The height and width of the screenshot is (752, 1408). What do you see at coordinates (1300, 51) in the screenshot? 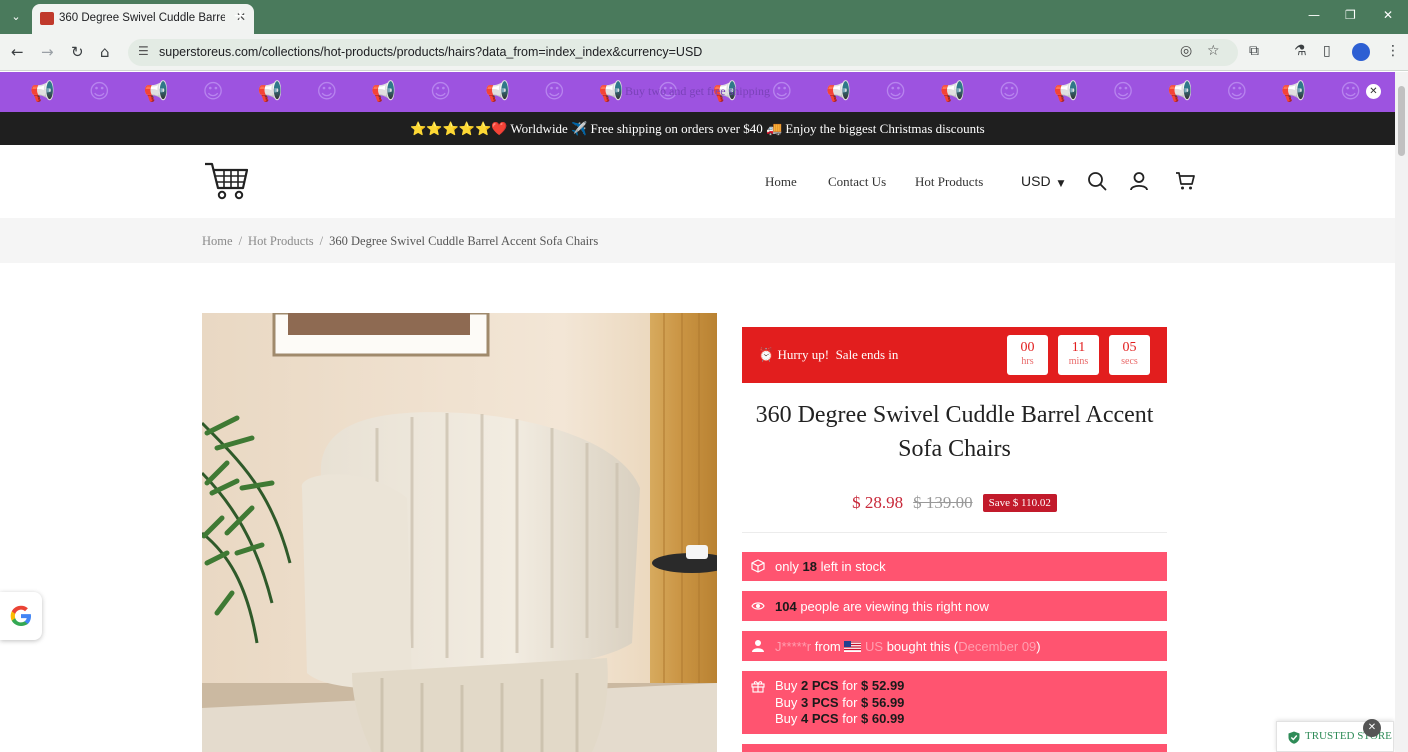
I see `labs-flask-icon: ⚗` at bounding box center [1300, 51].